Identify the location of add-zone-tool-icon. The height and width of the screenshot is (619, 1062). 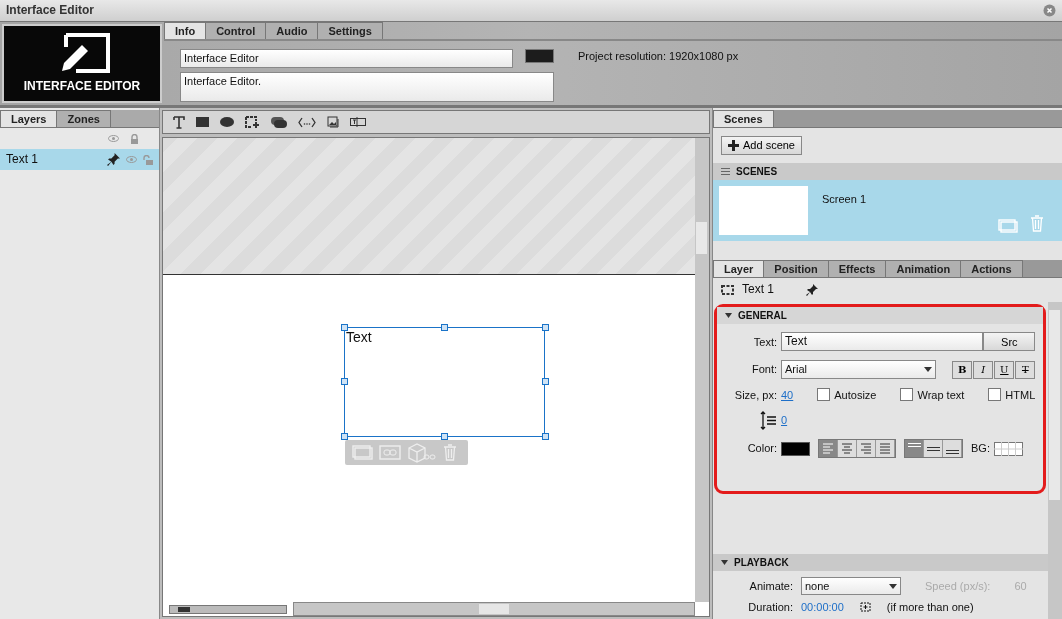
(252, 122).